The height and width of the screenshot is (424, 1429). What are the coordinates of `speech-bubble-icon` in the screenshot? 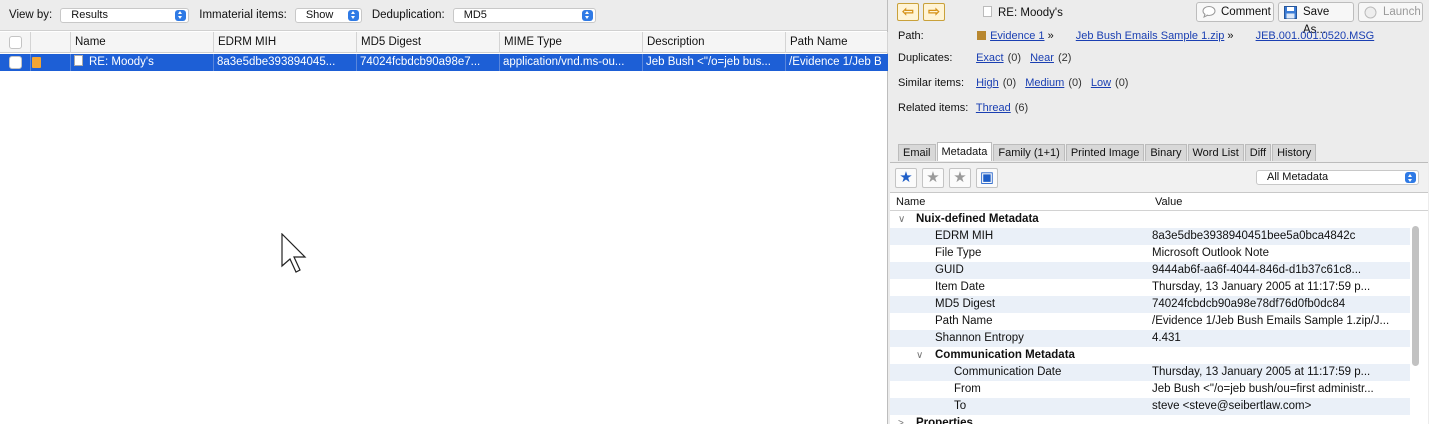 It's located at (1209, 12).